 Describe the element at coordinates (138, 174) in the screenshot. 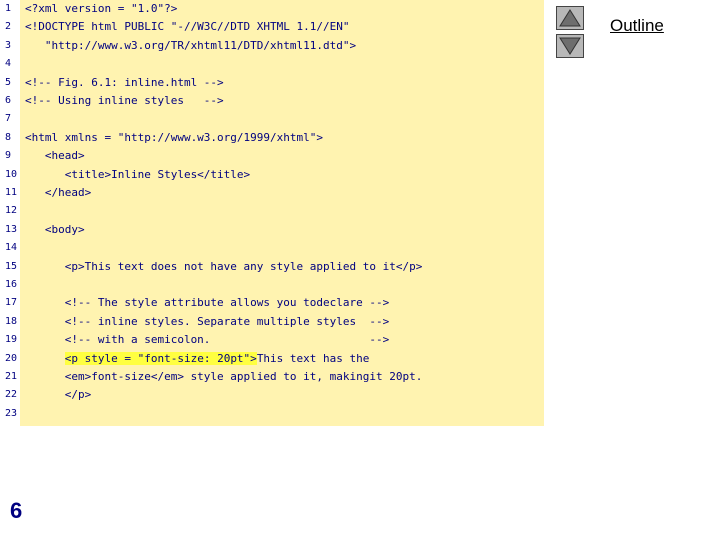

I see `code-text: <title>Inline Styles</title>` at that location.